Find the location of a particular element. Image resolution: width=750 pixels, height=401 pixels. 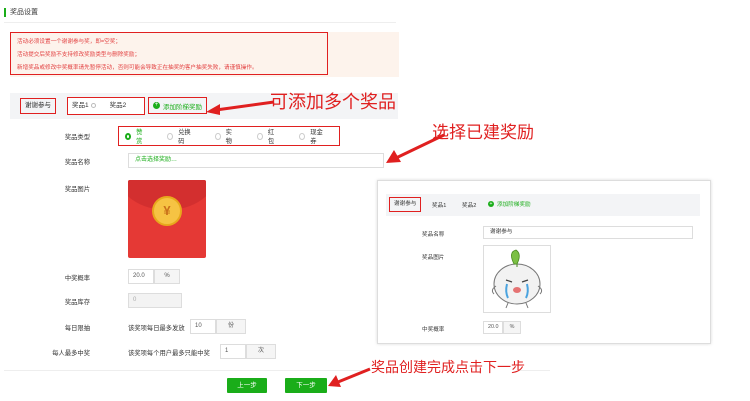

footer-divider is located at coordinates (185, 370).